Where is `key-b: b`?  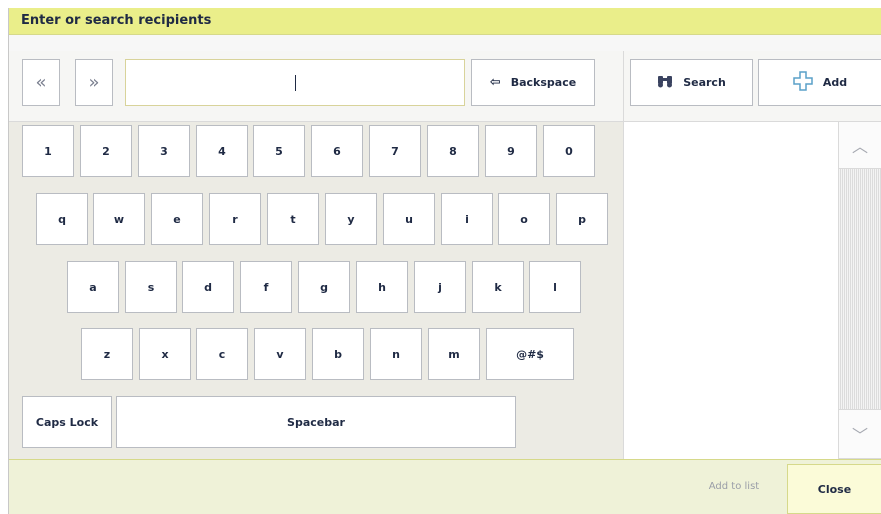
key-b: b is located at coordinates (338, 354).